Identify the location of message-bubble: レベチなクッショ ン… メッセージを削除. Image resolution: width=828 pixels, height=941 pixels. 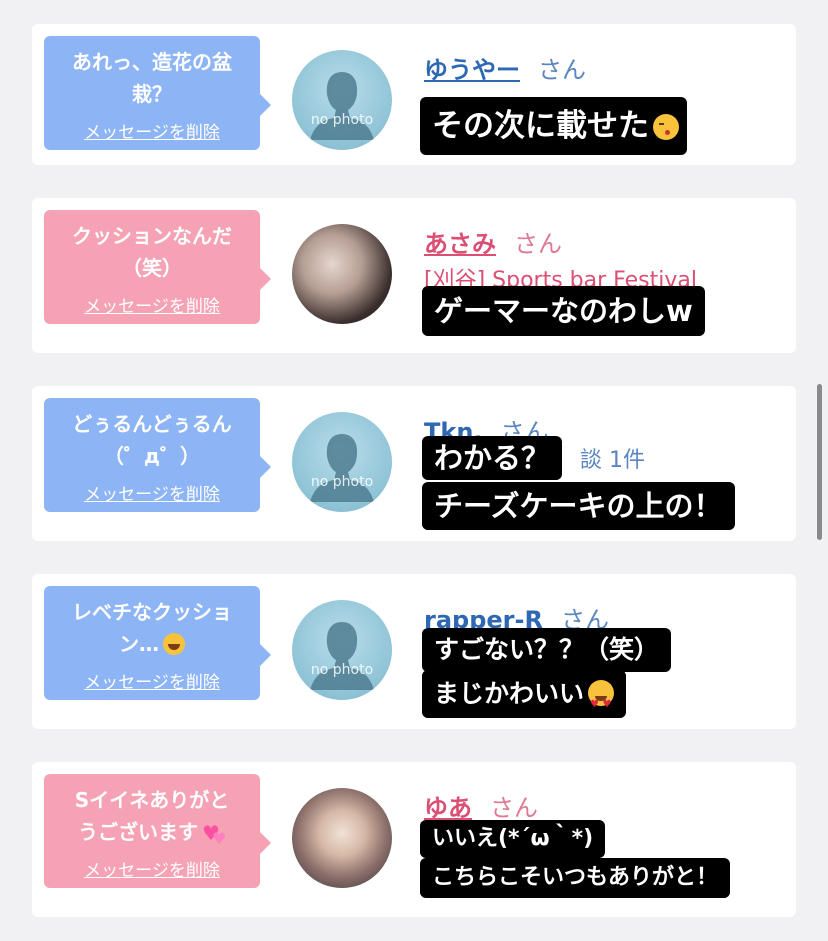
(157, 643).